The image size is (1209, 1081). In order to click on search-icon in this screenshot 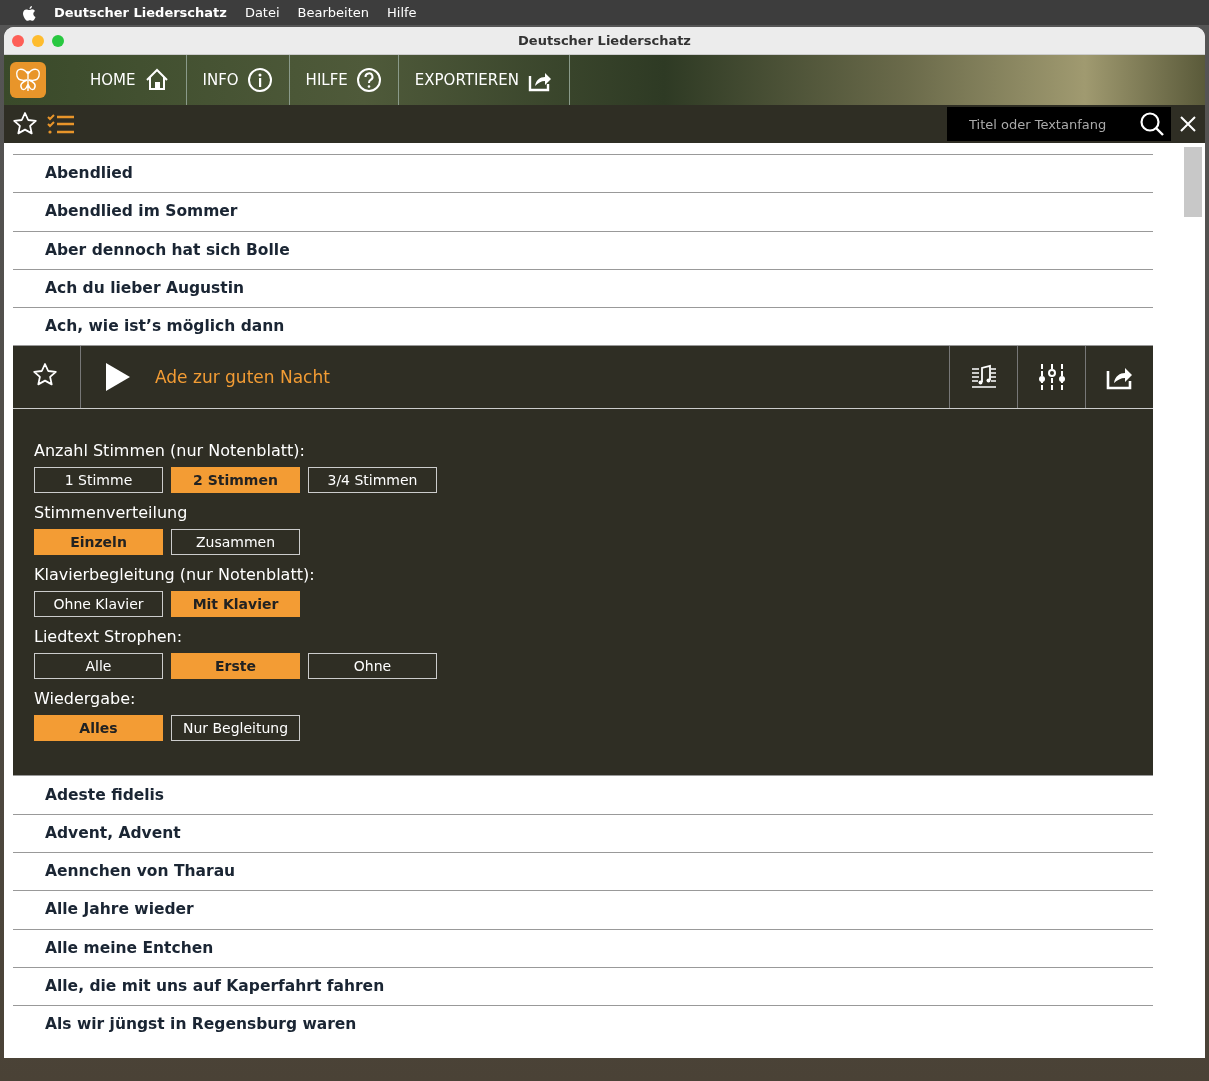, I will do `click(1152, 124)`.